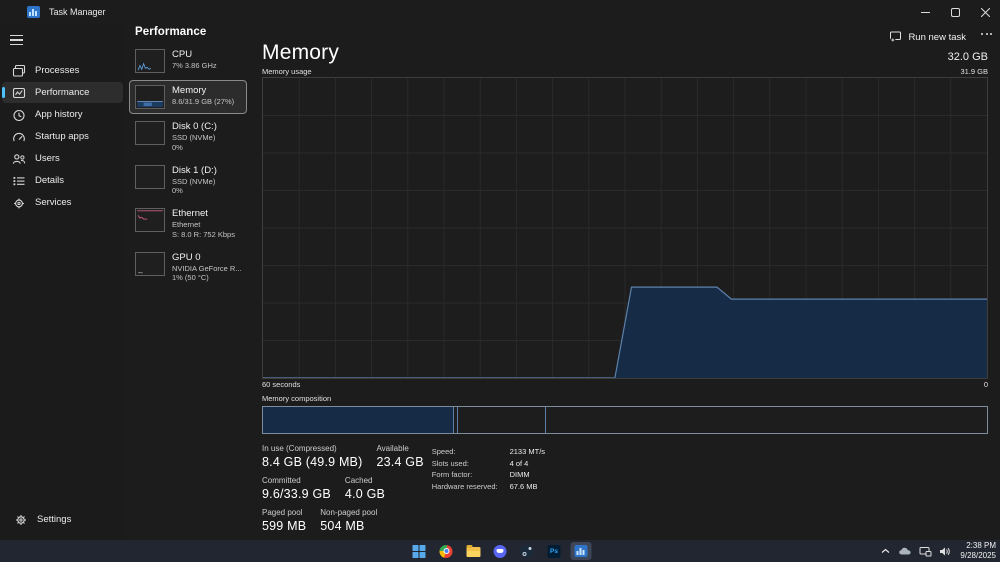  Describe the element at coordinates (194, 170) in the screenshot. I see `perf-item-title: Disk 1 (D:)` at that location.